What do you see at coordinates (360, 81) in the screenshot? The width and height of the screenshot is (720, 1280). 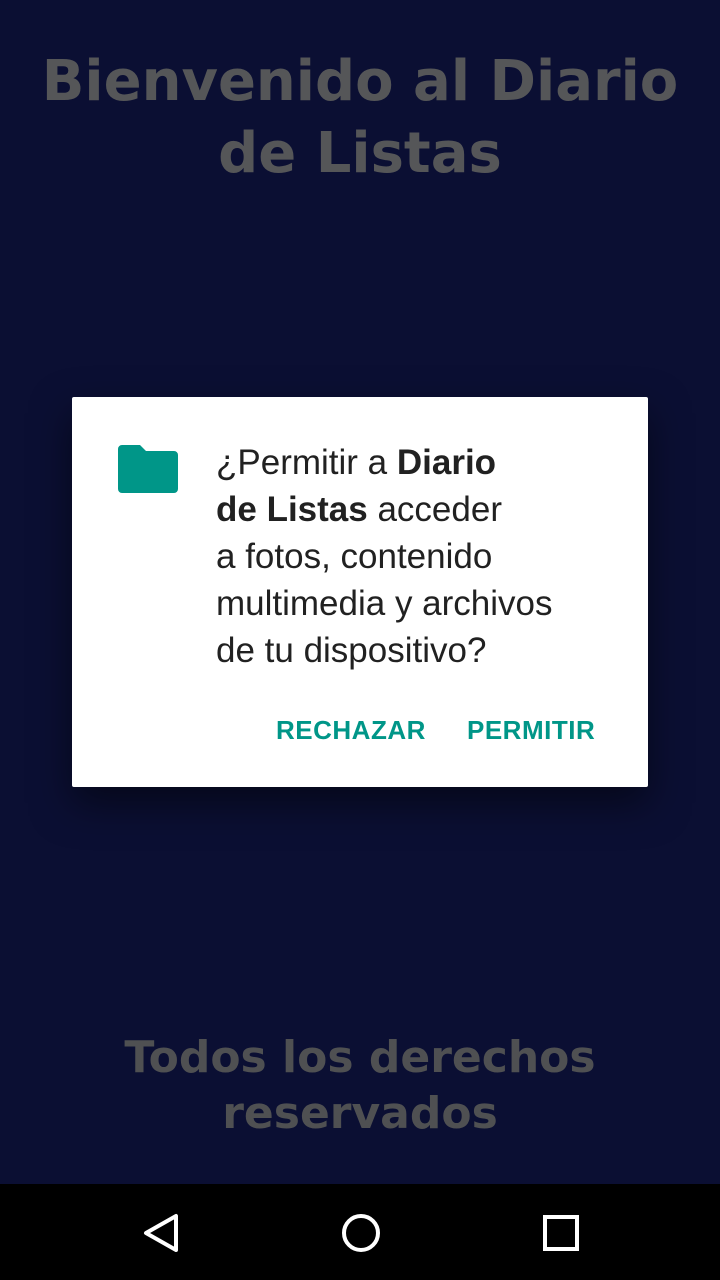 I see `welcome-title-line1: Bienvenido al Diario` at bounding box center [360, 81].